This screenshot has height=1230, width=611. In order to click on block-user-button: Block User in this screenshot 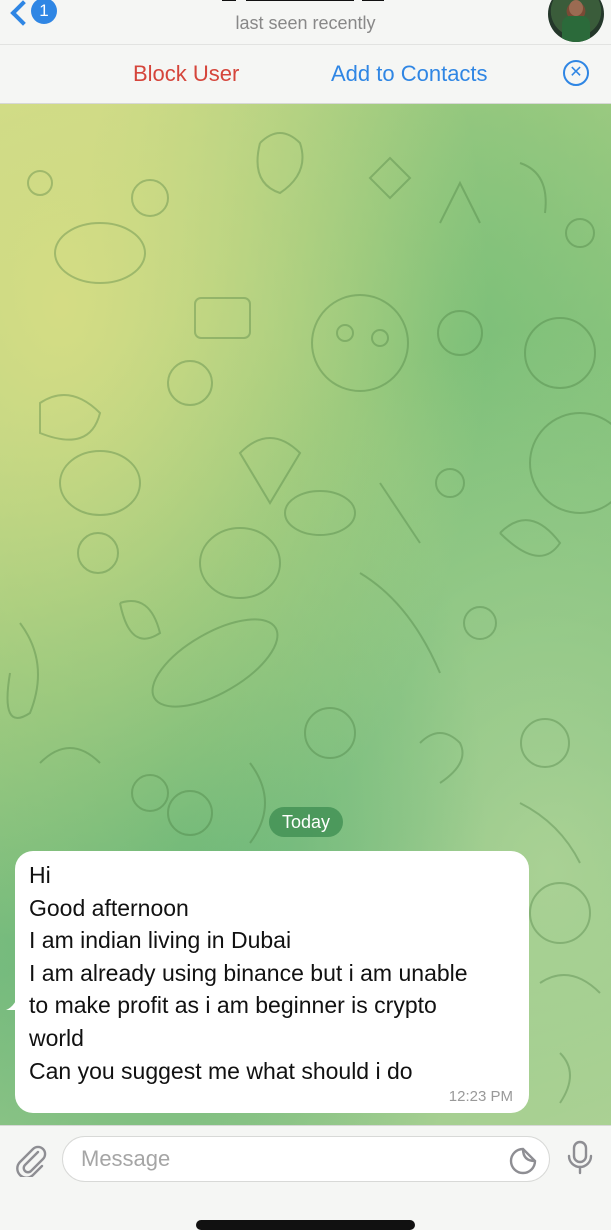, I will do `click(186, 74)`.